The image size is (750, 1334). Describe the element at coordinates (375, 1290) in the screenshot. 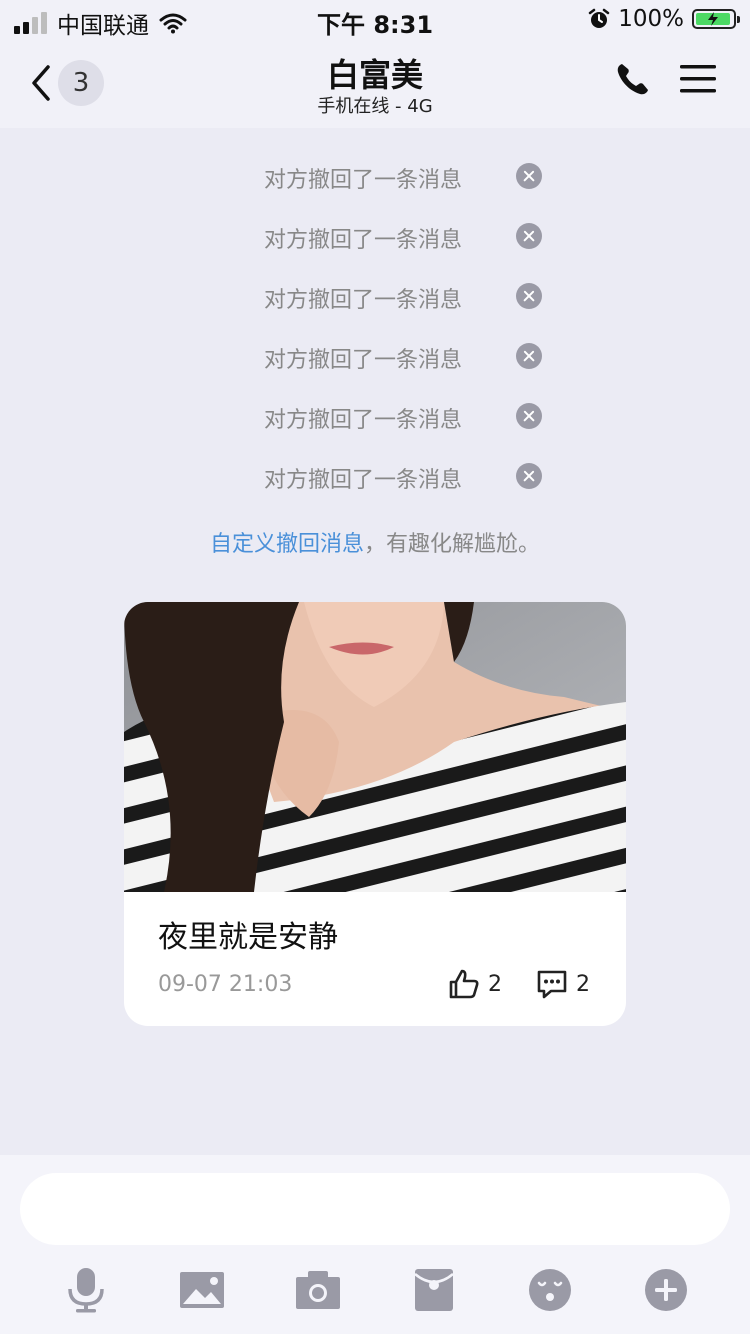

I see `input-toolbar` at that location.